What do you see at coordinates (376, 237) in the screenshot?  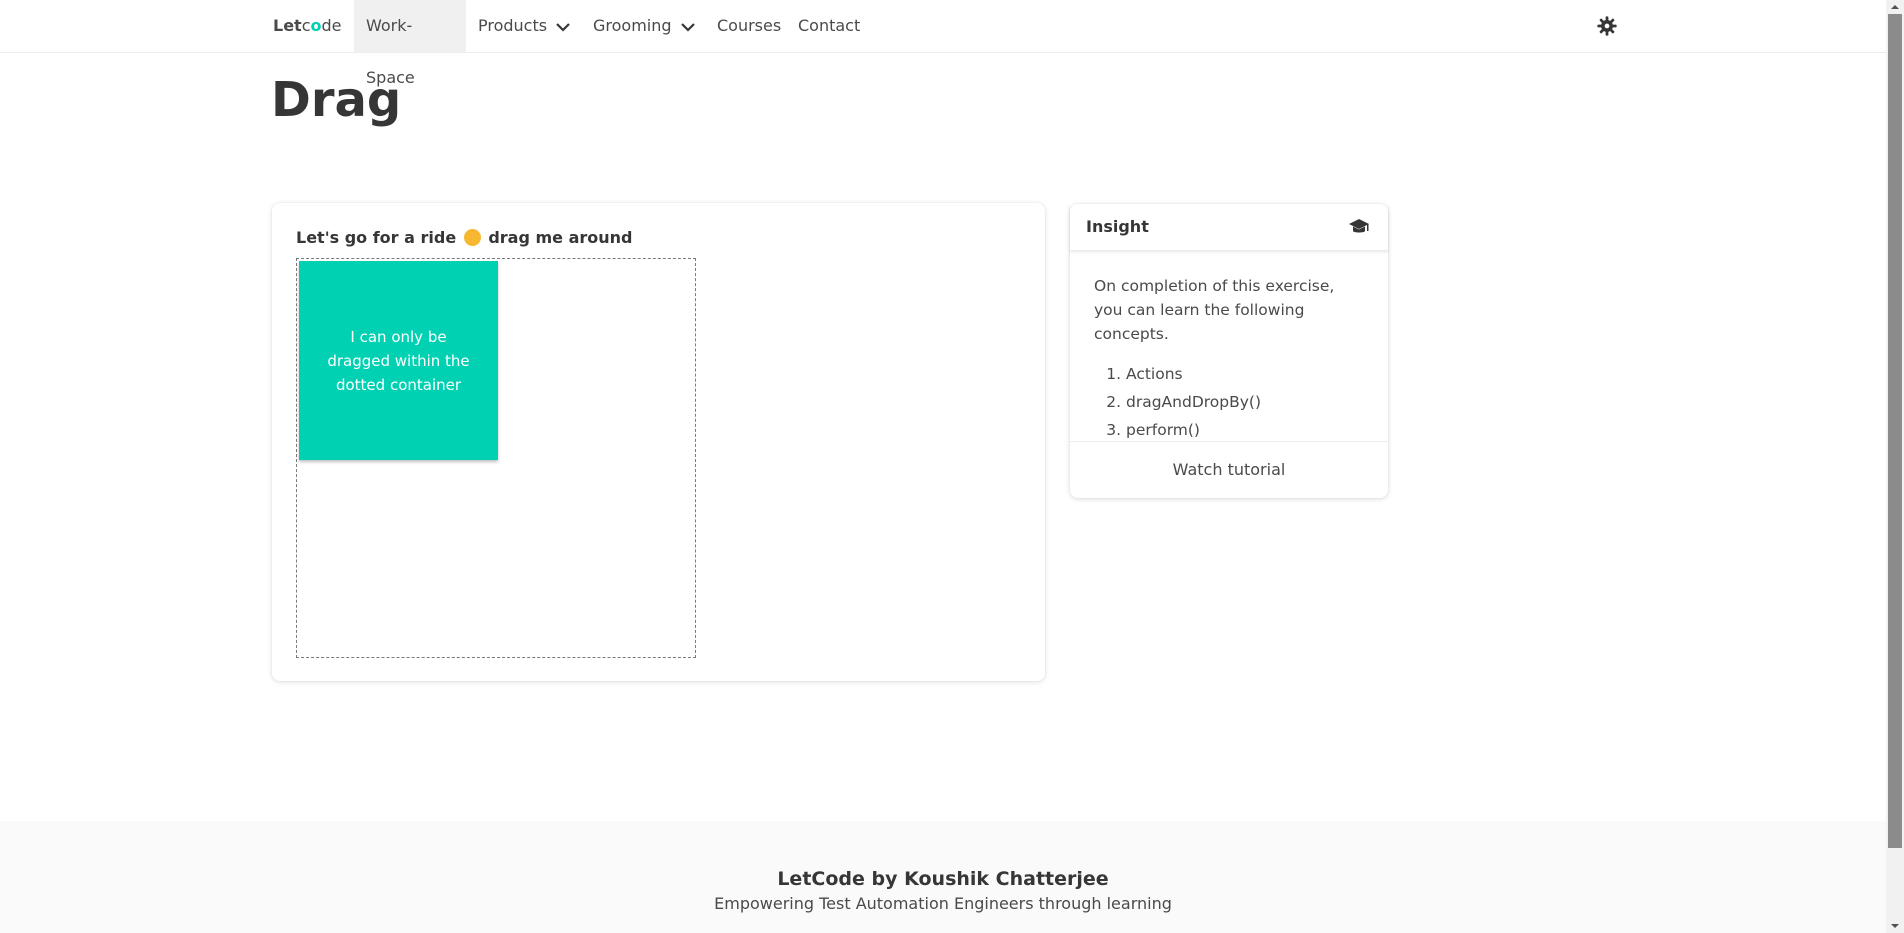 I see `heading-text-before: Let's go for a ride` at bounding box center [376, 237].